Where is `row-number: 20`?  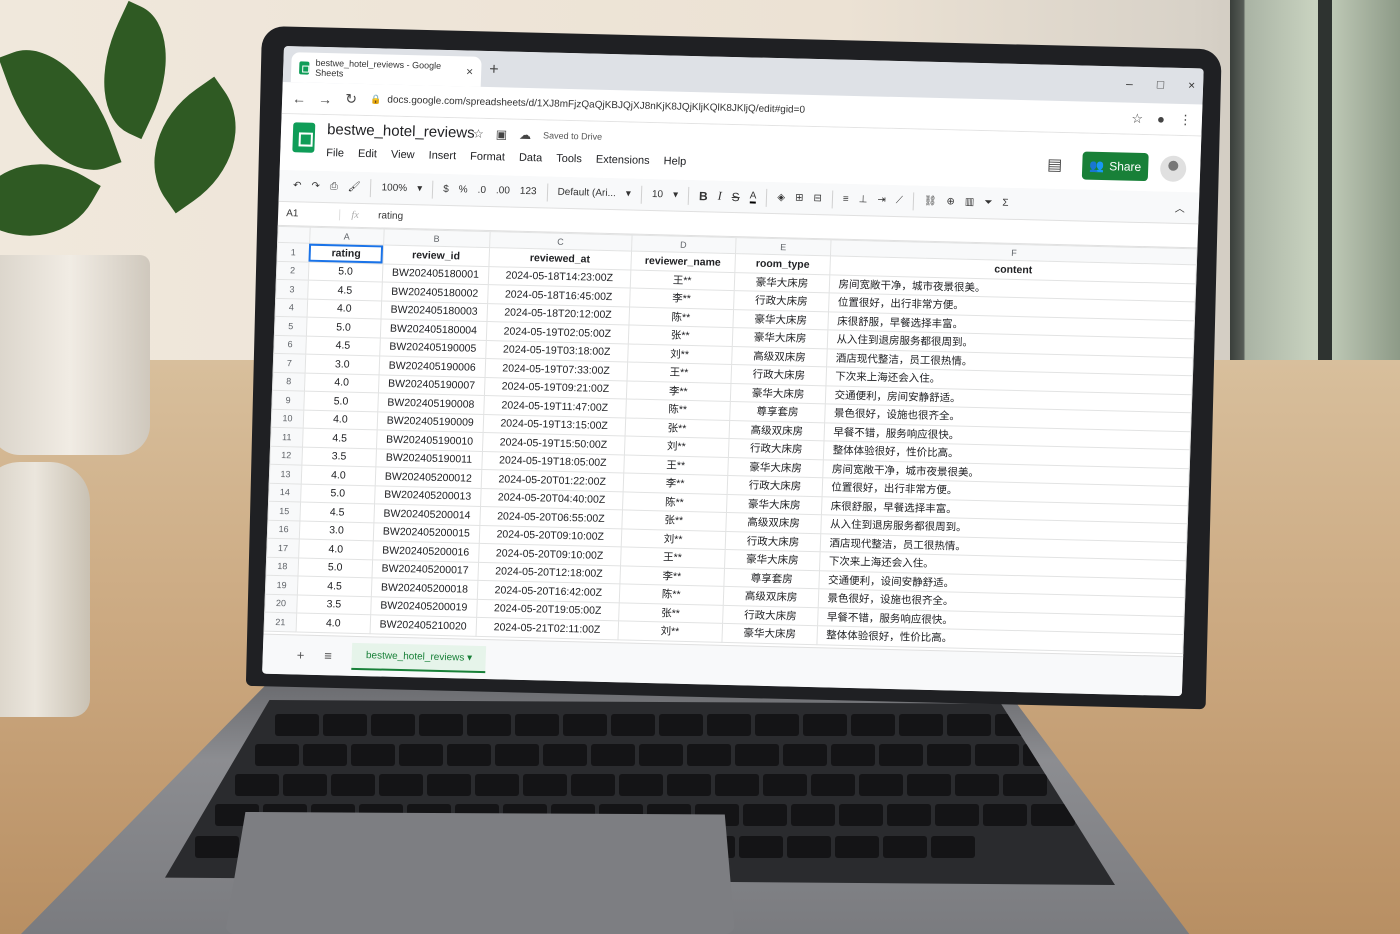
row-number: 20 is located at coordinates (281, 603).